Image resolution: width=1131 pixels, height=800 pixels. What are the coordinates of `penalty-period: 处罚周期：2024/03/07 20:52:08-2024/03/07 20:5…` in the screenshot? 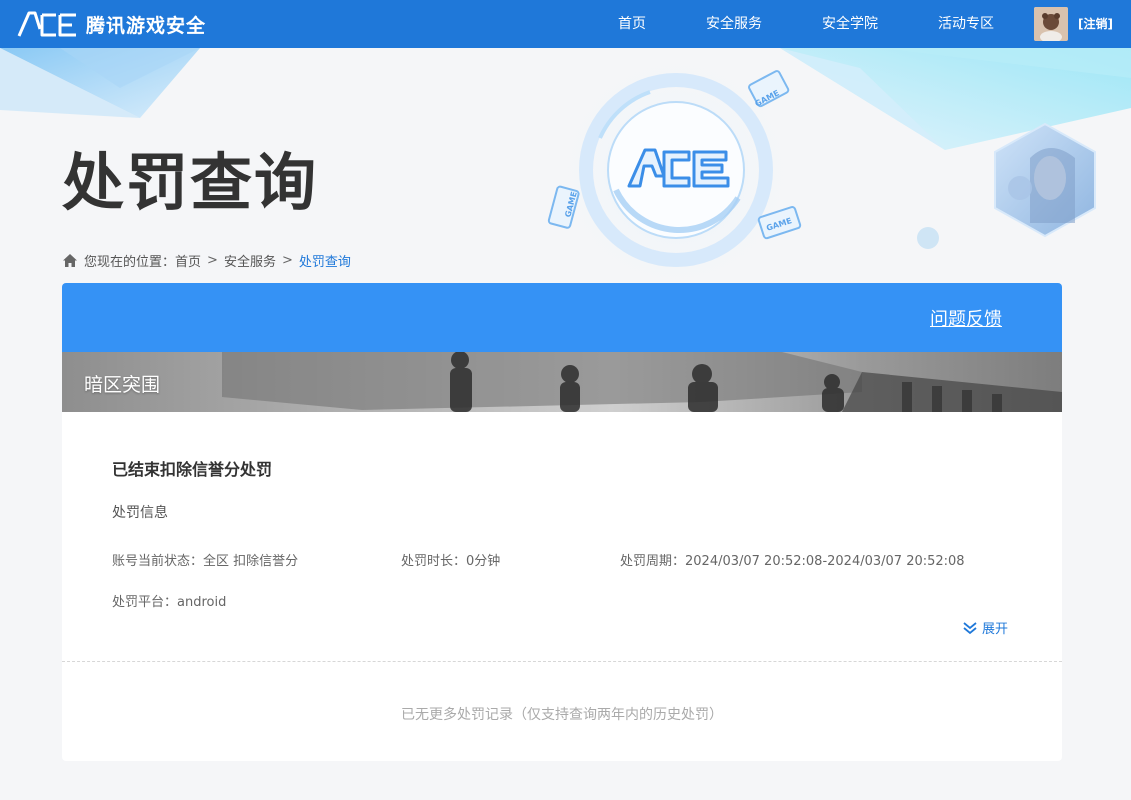 It's located at (792, 561).